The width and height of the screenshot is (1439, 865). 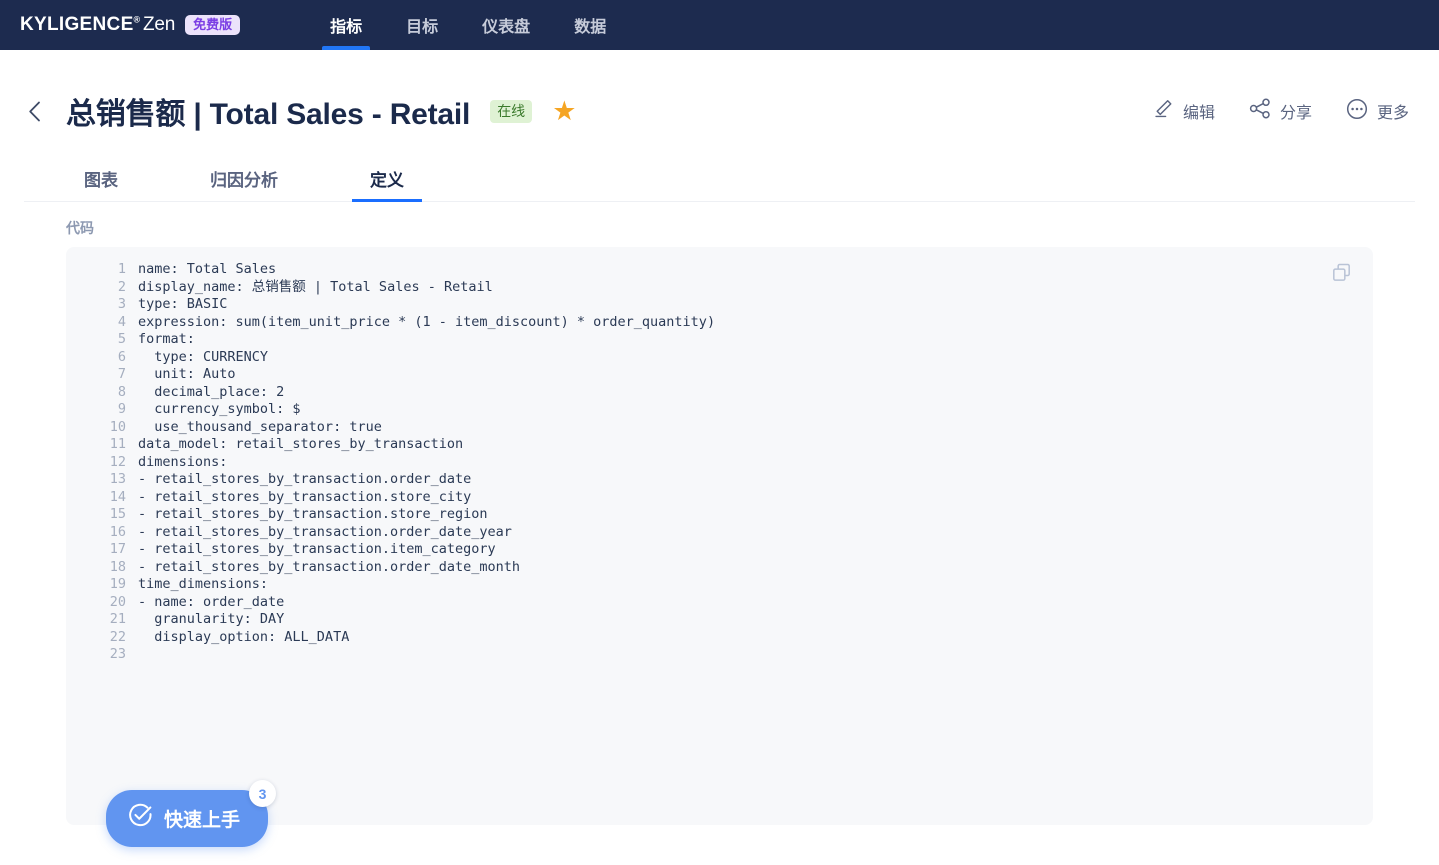 I want to click on line-text: type: BASIC, so click(x=183, y=304).